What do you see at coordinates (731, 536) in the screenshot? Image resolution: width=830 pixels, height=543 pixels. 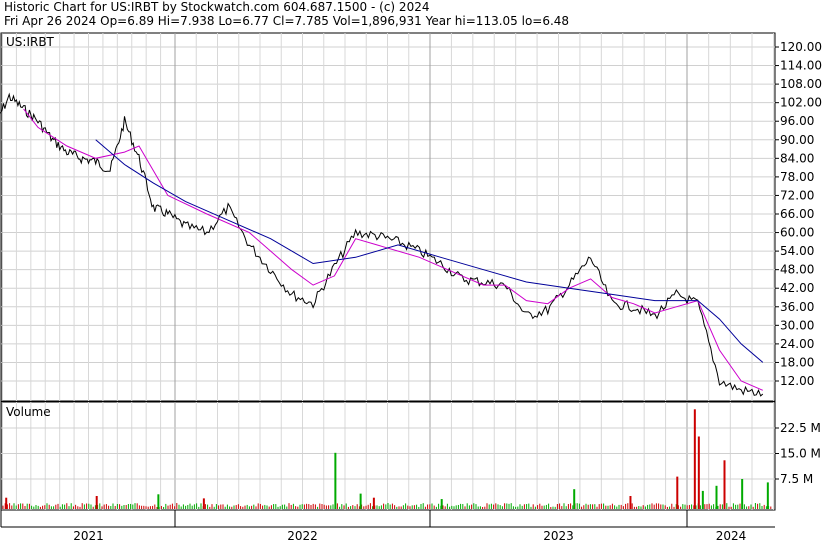 I see `year-tick-label: 2024` at bounding box center [731, 536].